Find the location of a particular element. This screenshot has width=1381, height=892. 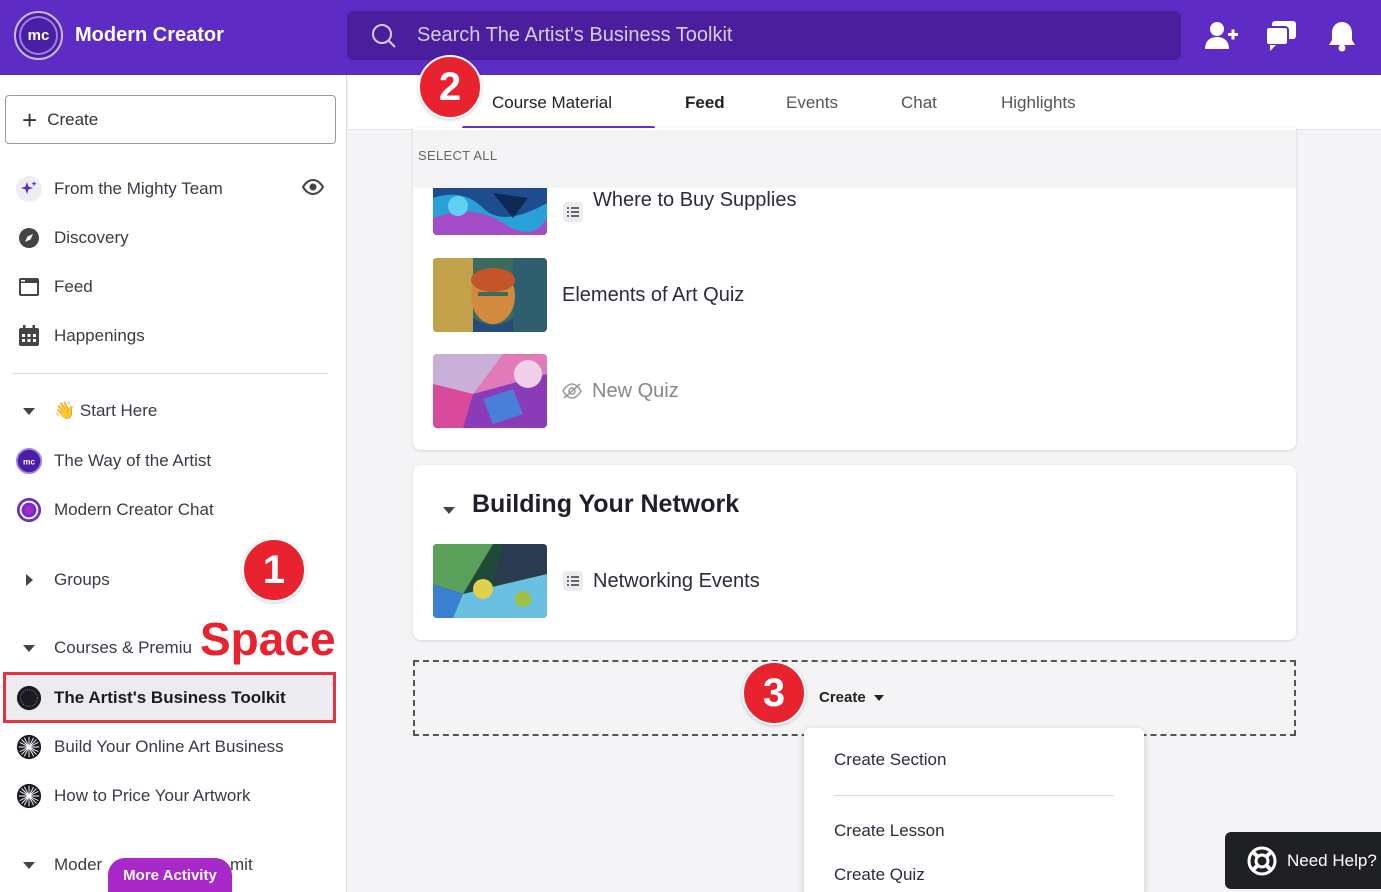

calendar-icon is located at coordinates (29, 336).